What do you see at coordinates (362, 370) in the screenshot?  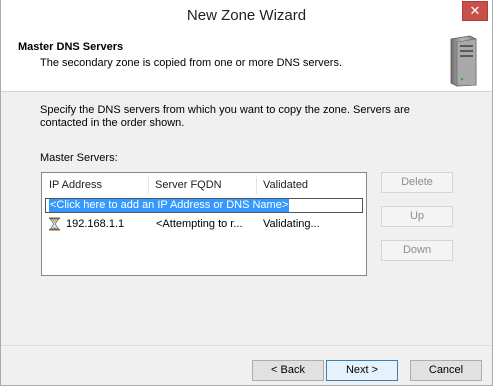 I see `next-button: Next >` at bounding box center [362, 370].